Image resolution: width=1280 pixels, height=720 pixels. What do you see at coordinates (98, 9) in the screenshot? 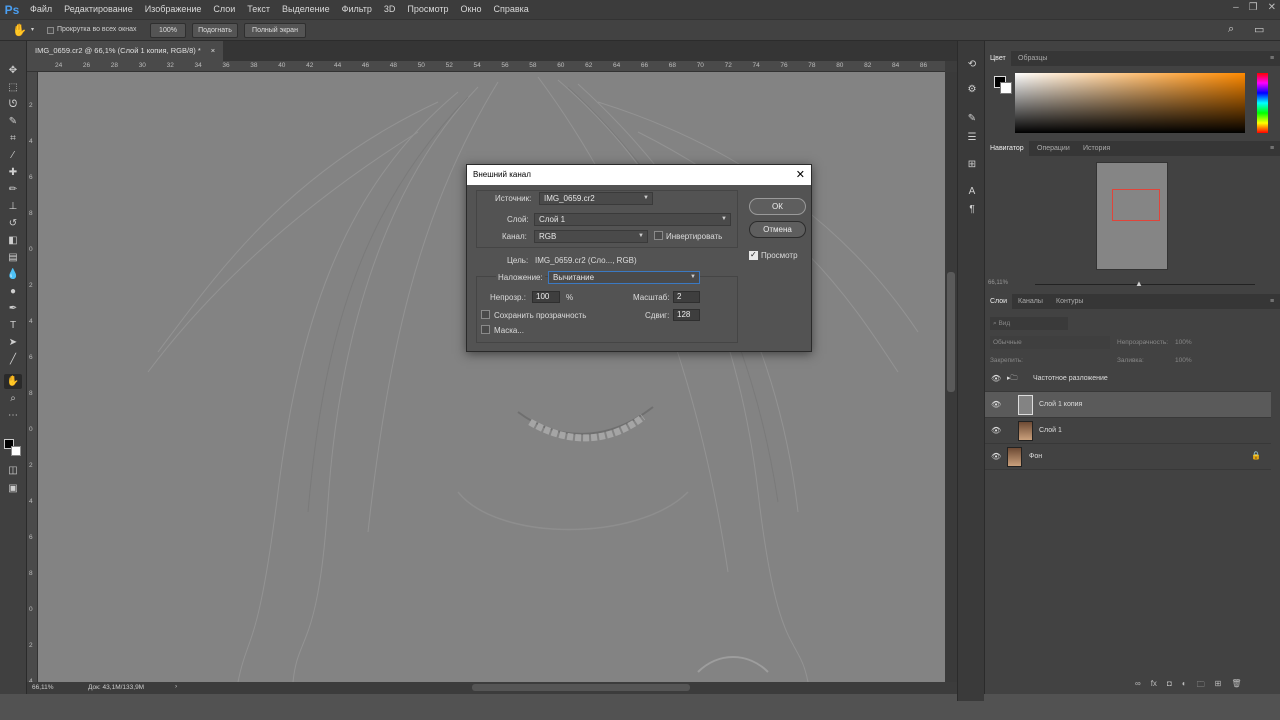
I see `menu-edit: Редактирование` at bounding box center [98, 9].